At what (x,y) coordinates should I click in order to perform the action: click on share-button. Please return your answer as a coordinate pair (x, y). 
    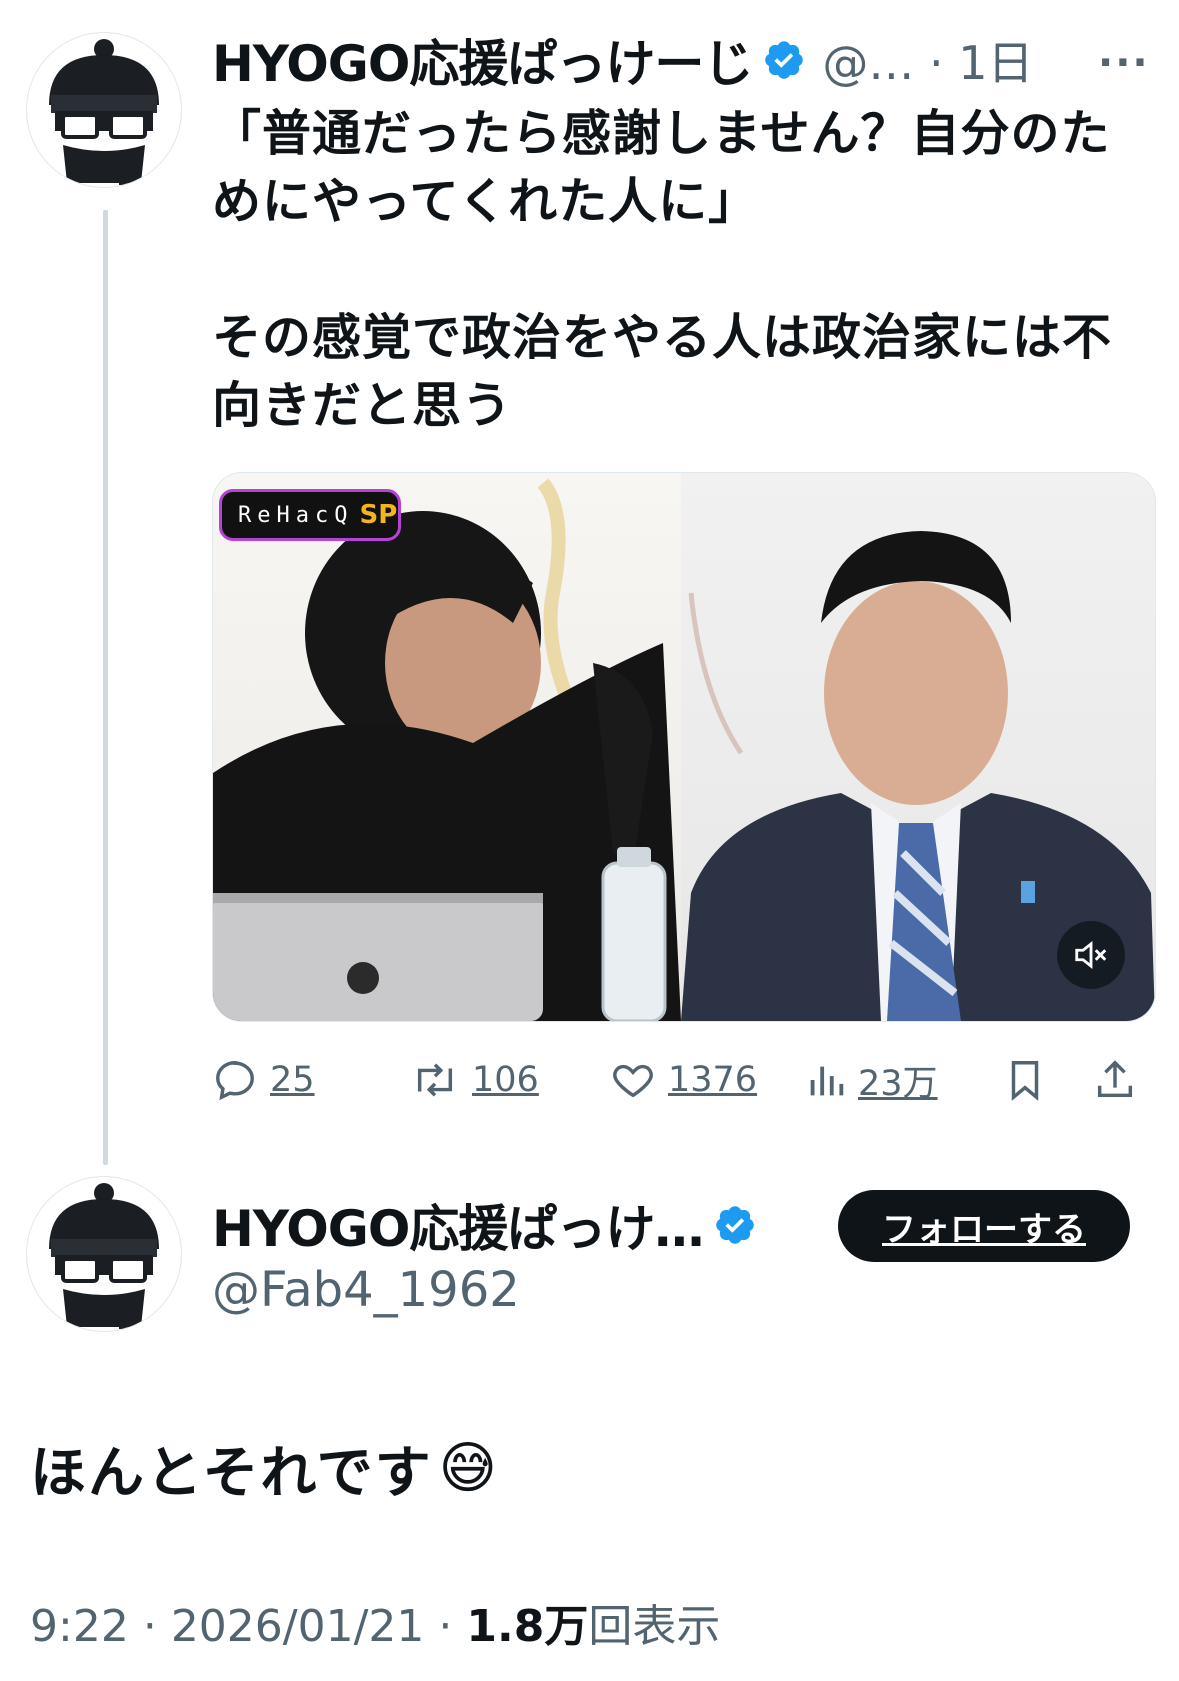
    Looking at the image, I should click on (1115, 1080).